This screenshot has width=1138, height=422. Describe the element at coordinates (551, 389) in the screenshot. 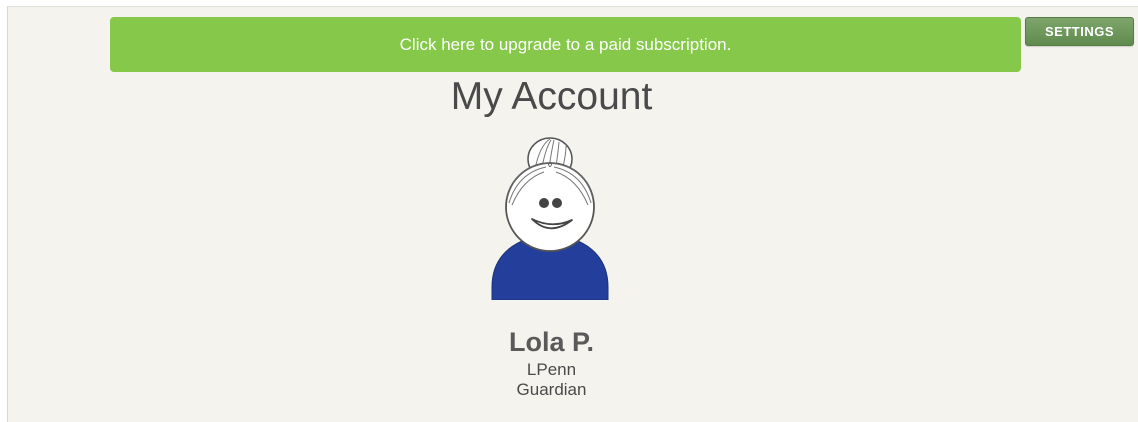

I see `profile-role: Guardian` at that location.